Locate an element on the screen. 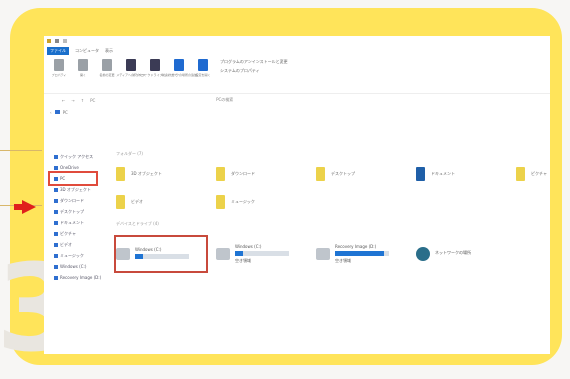  network-location-button: ネットワークの場所の追加 is located at coordinates (179, 68).